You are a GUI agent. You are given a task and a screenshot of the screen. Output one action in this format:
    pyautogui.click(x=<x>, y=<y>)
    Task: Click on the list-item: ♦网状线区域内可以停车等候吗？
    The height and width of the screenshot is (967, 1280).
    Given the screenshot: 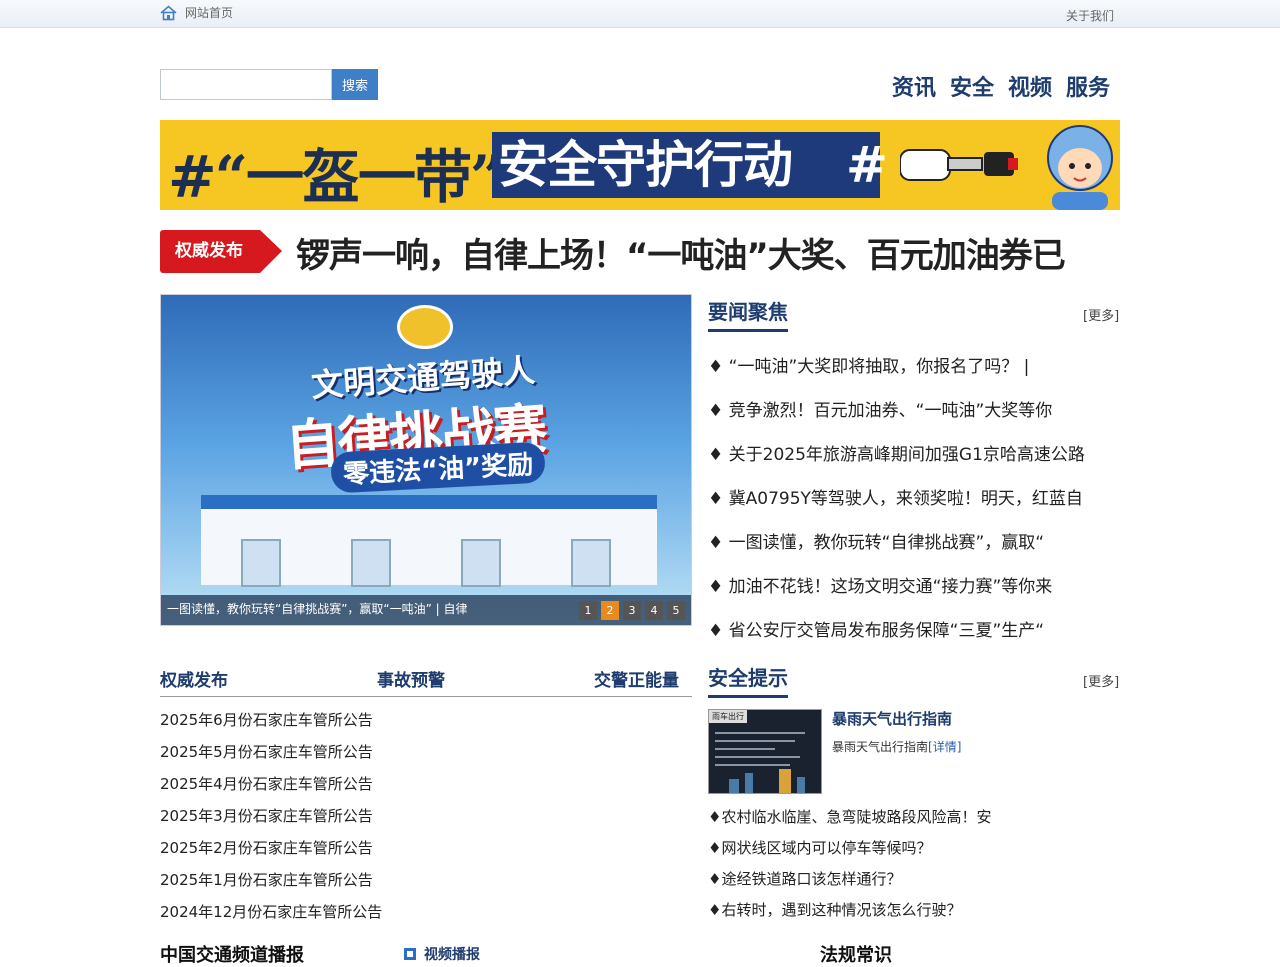 What is the action you would take?
    pyautogui.click(x=849, y=852)
    